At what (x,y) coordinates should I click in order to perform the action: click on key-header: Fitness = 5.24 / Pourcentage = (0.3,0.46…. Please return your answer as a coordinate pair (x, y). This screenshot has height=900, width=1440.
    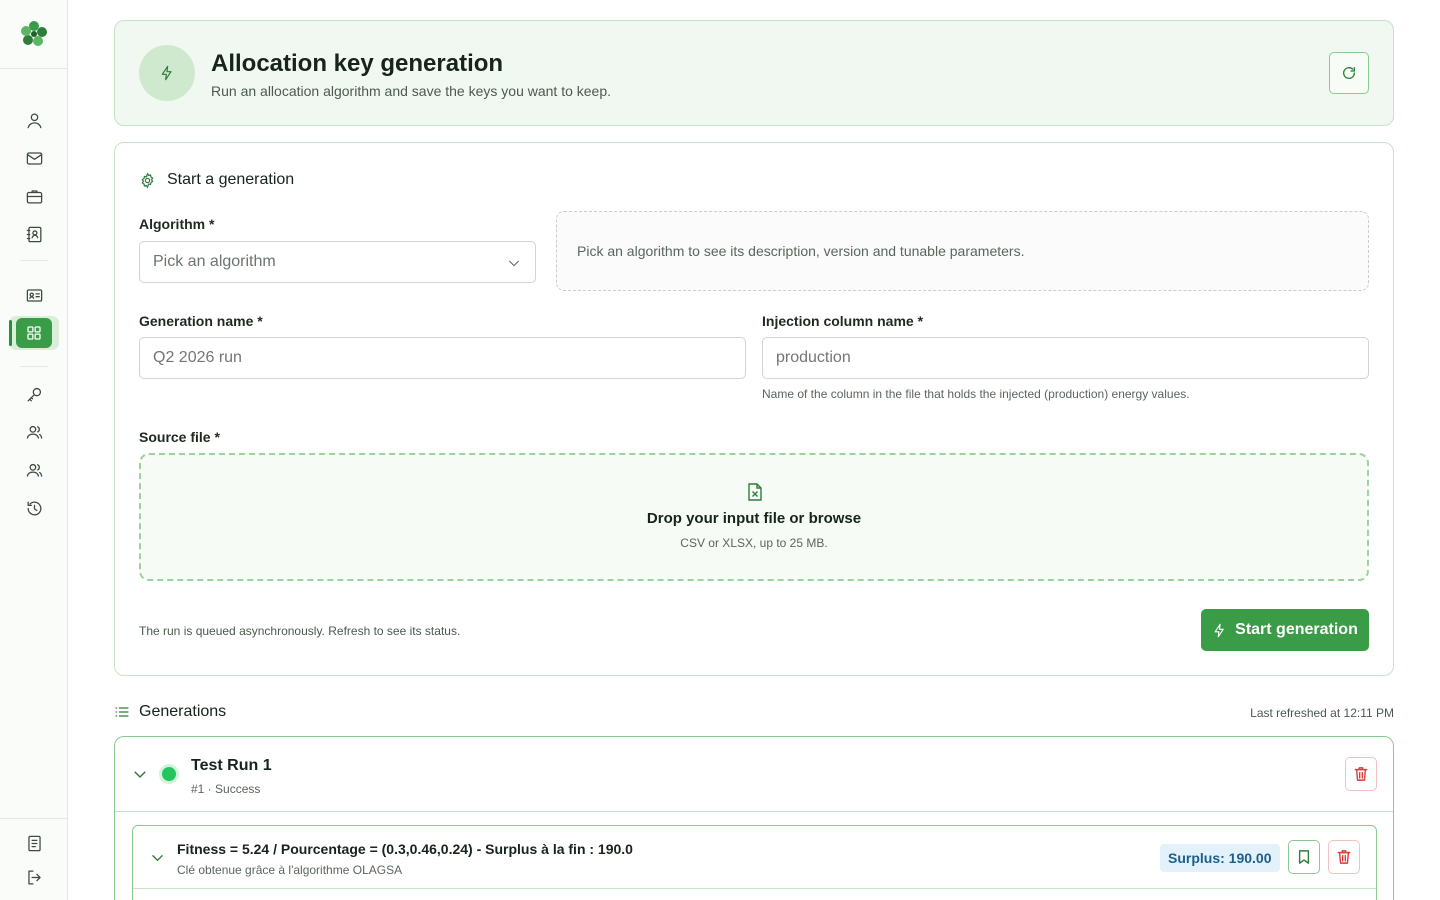
    Looking at the image, I should click on (754, 857).